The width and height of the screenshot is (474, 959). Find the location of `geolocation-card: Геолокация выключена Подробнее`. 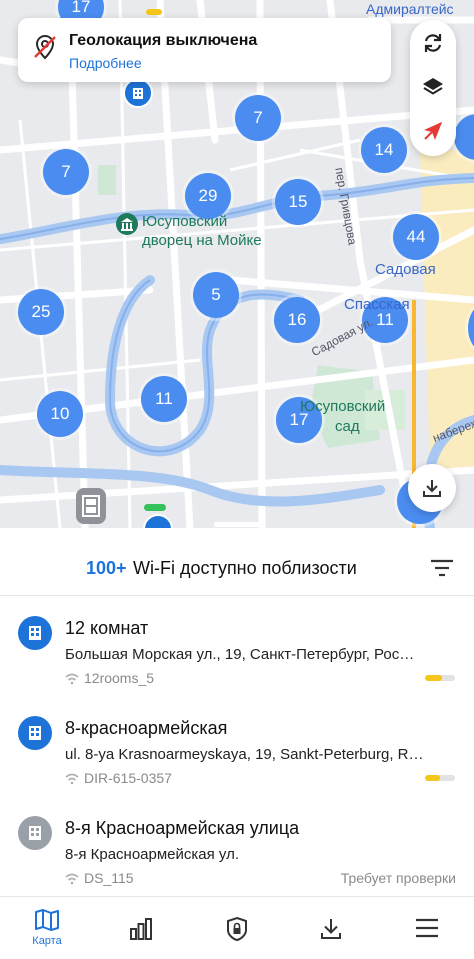

geolocation-card: Геолокация выключена Подробнее is located at coordinates (204, 50).